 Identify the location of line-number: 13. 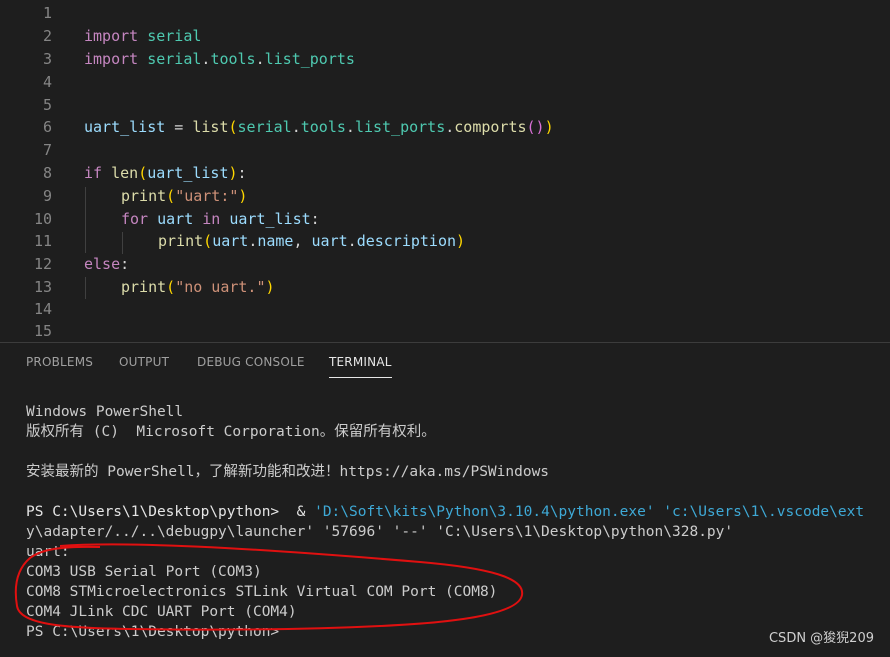
(42, 287).